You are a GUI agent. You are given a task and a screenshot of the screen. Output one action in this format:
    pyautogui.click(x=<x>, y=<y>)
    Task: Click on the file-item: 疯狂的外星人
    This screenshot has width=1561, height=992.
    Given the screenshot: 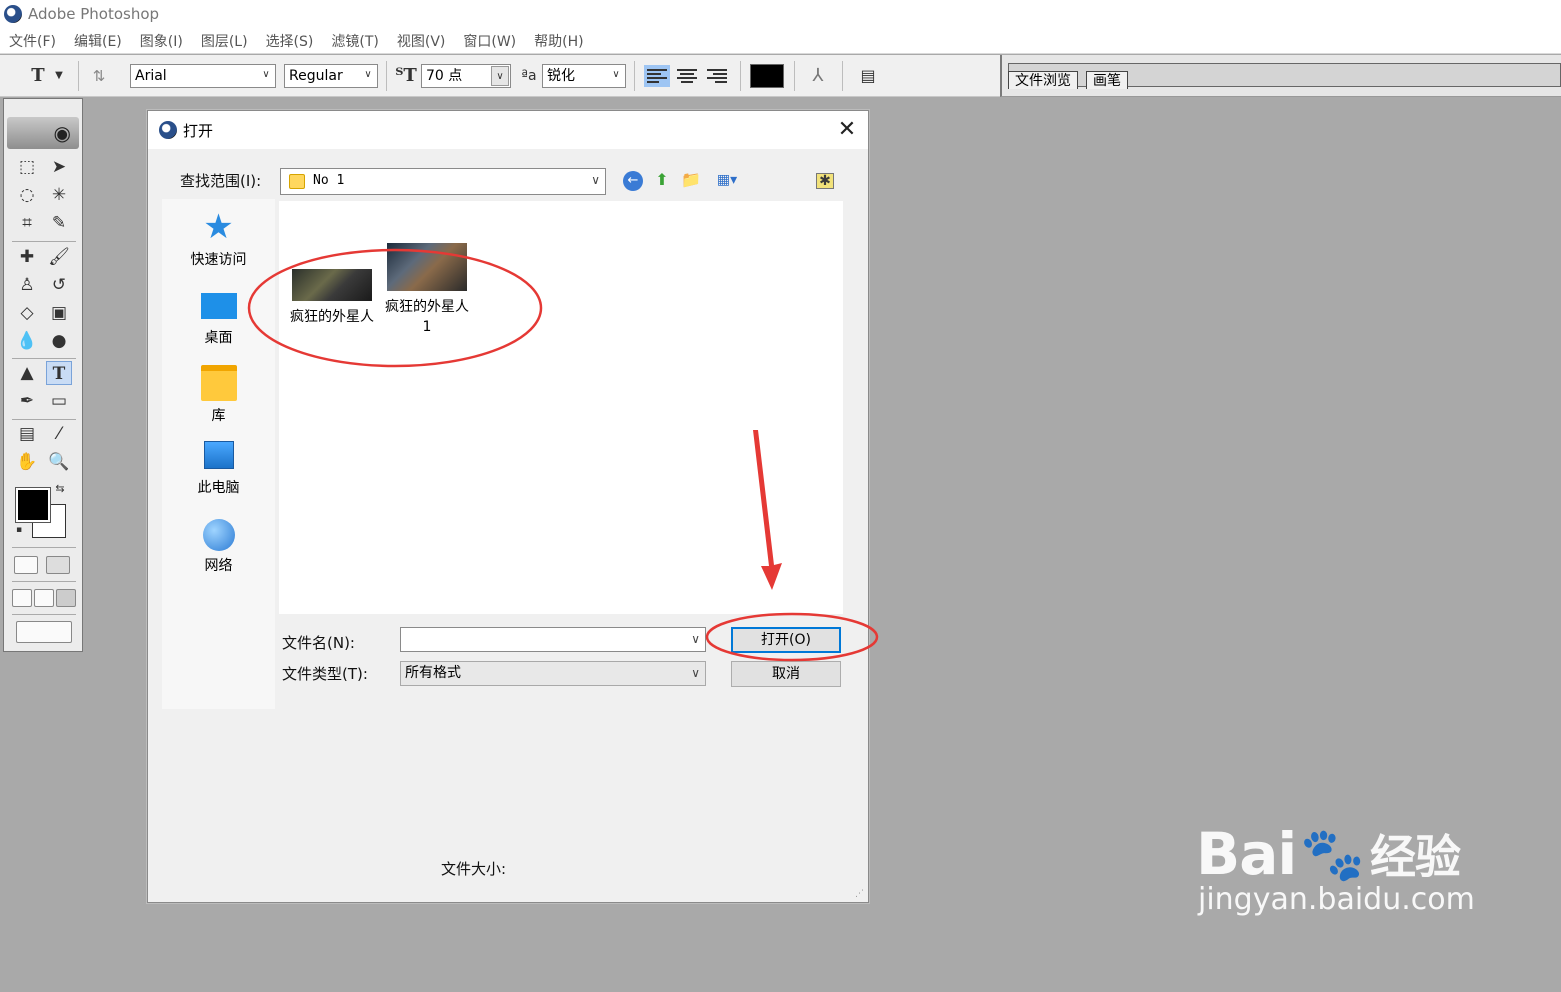 What is the action you would take?
    pyautogui.click(x=332, y=292)
    